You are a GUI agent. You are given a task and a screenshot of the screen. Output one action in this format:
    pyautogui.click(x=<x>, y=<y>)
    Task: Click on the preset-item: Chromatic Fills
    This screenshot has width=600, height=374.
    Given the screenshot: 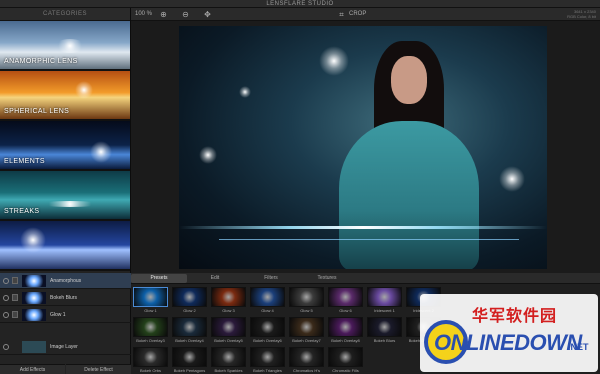 What is the action you would take?
    pyautogui.click(x=345, y=360)
    